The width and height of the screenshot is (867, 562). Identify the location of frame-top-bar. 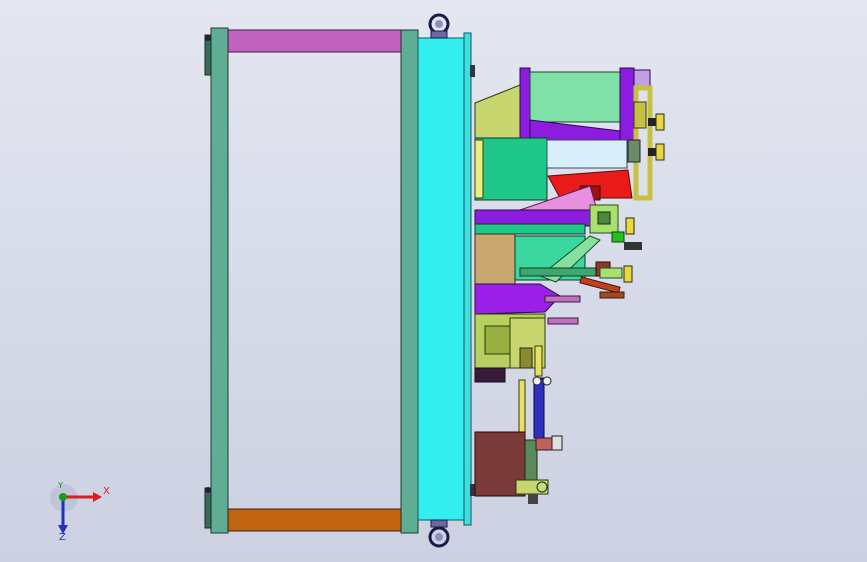
(314, 41).